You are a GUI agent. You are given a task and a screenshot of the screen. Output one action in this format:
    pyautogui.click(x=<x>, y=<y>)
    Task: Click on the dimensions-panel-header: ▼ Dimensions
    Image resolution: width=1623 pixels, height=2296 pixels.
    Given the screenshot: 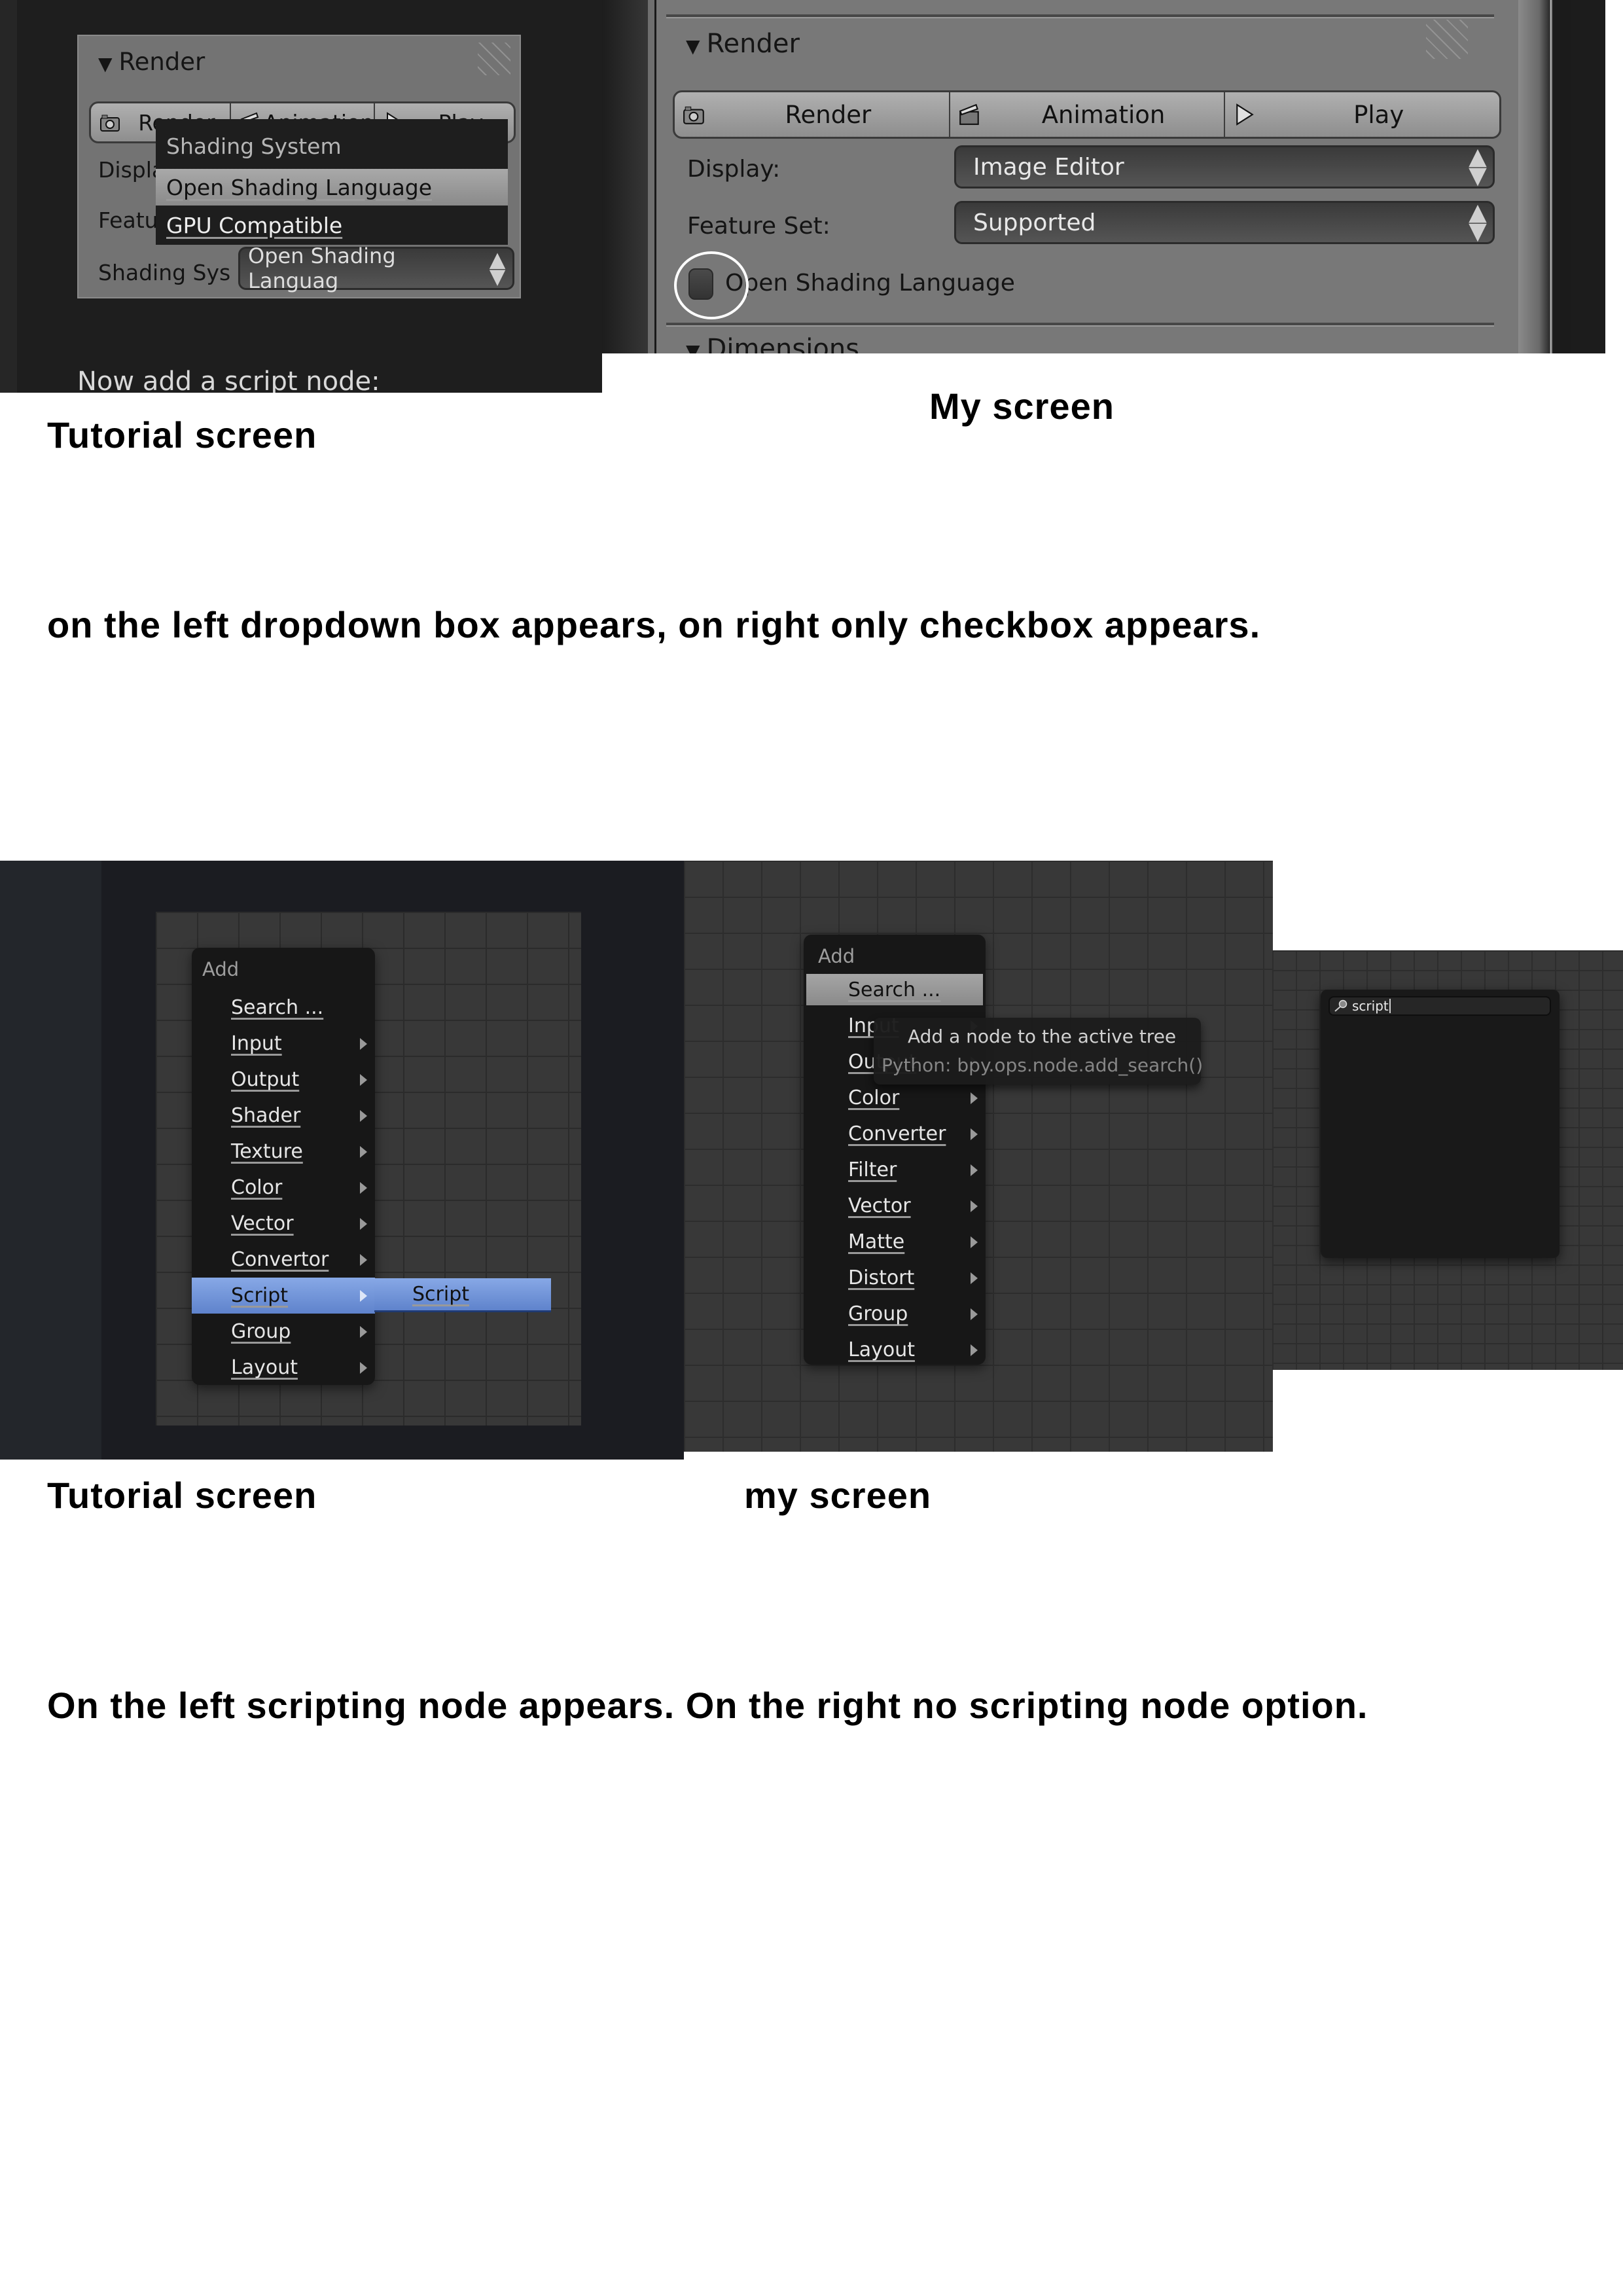 What is the action you would take?
    pyautogui.click(x=772, y=343)
    